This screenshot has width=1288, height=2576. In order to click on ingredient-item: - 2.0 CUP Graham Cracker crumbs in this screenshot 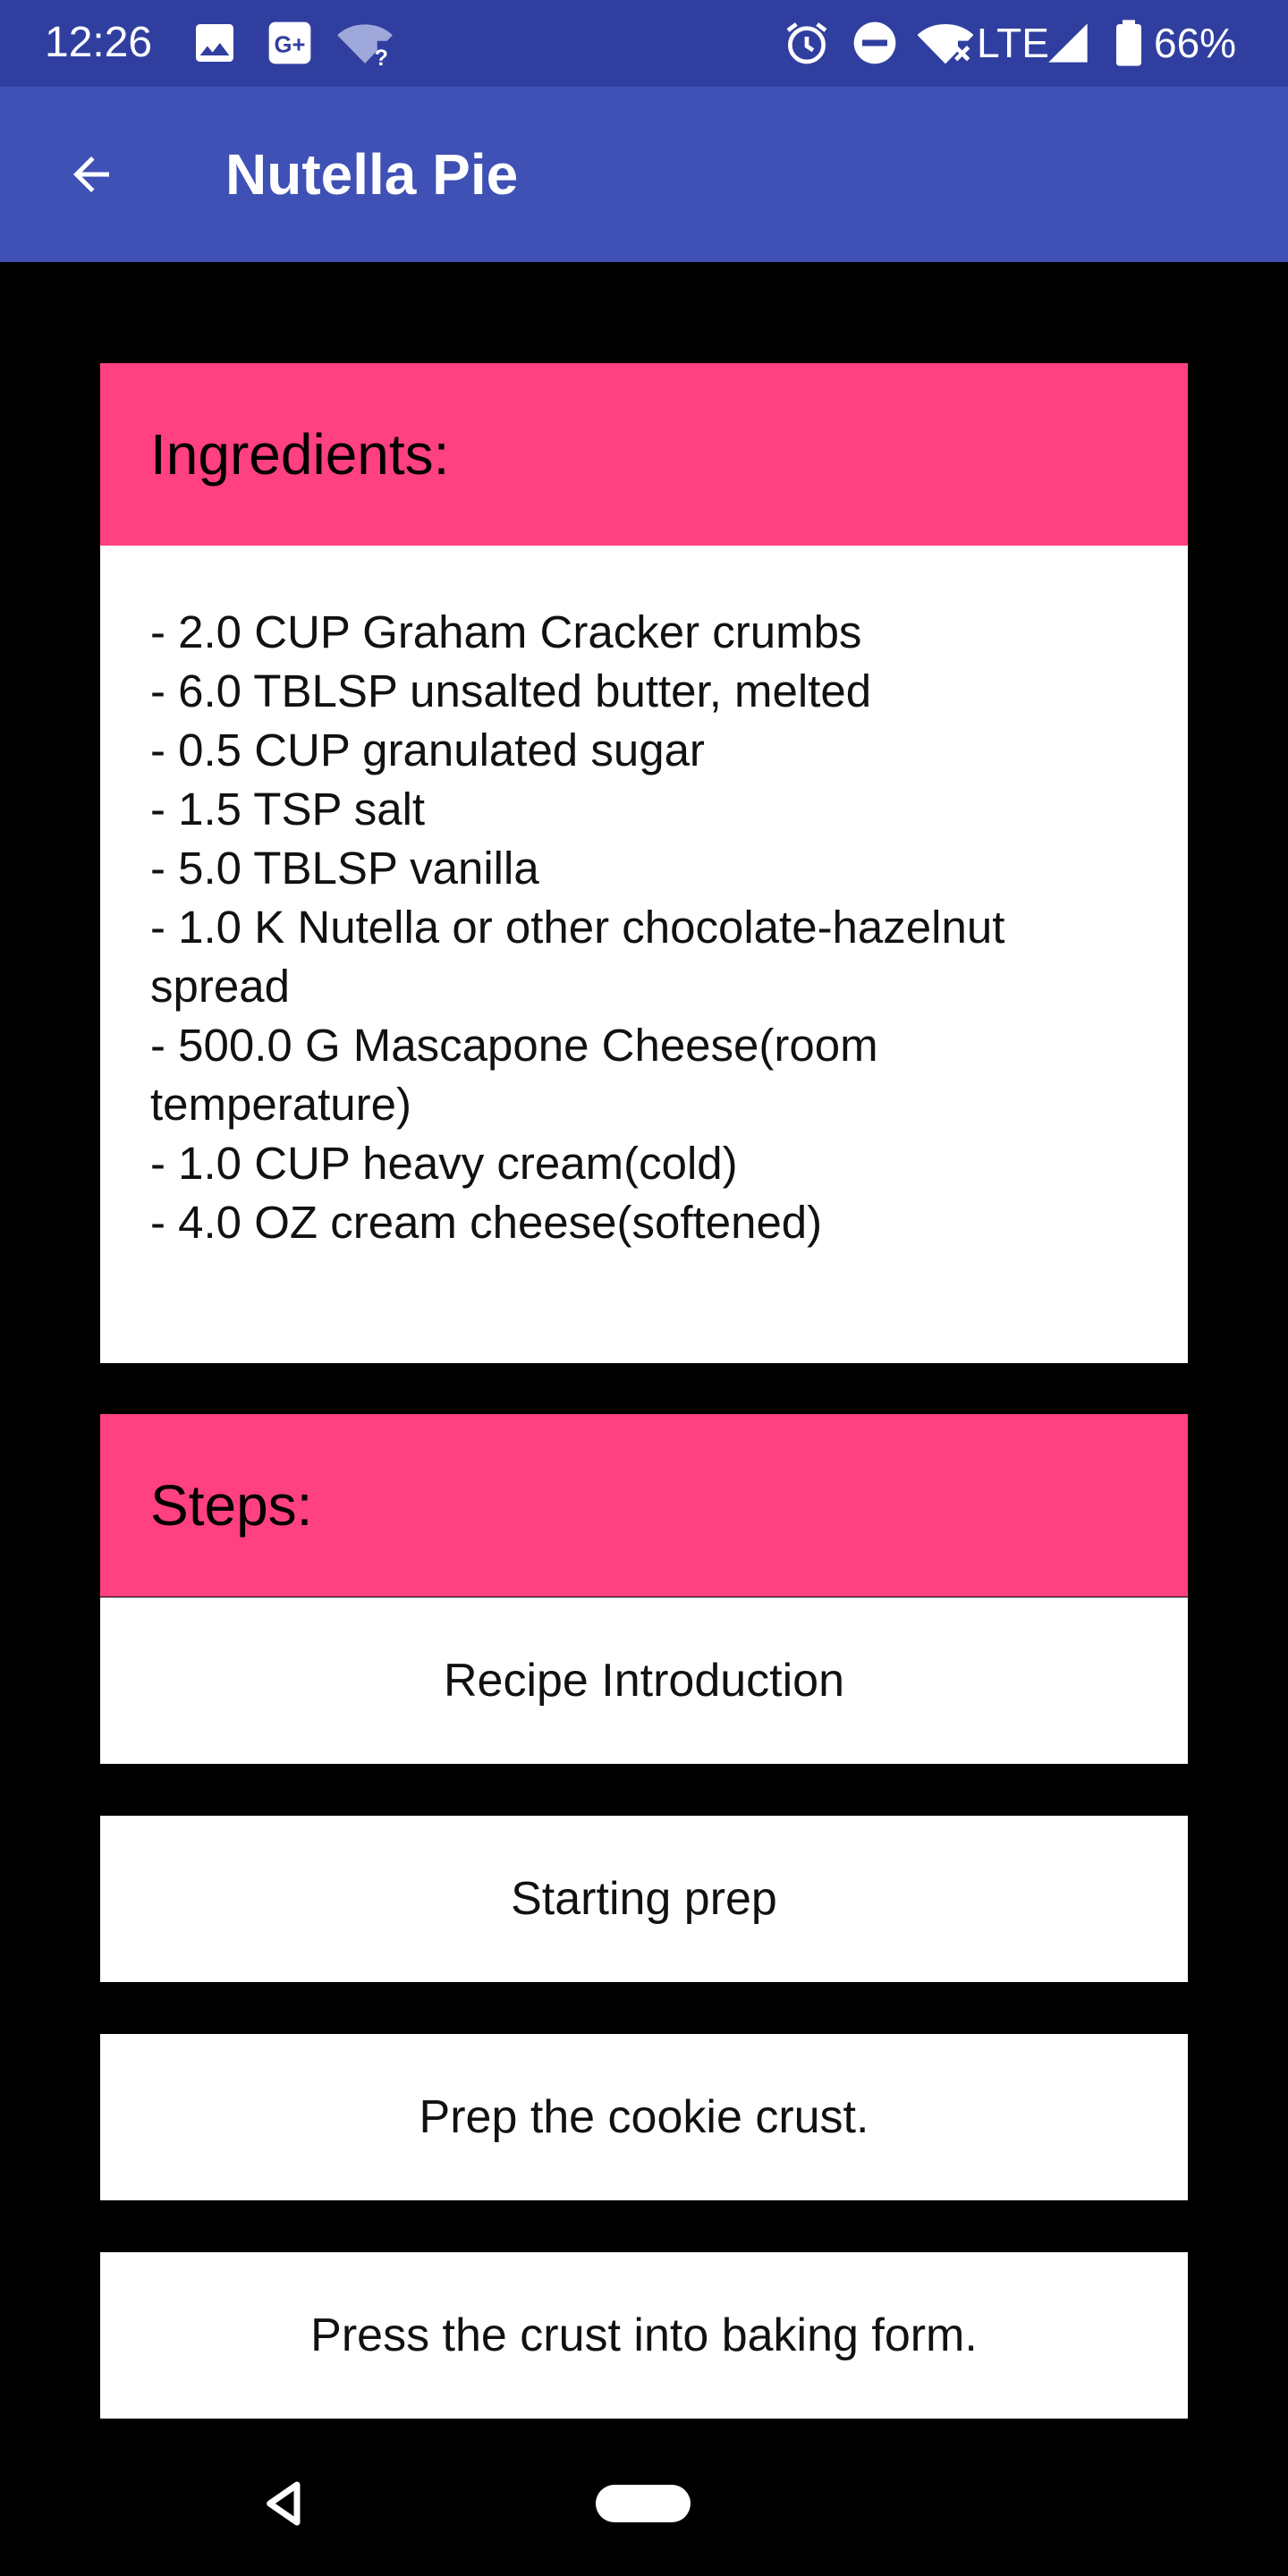, I will do `click(506, 631)`.